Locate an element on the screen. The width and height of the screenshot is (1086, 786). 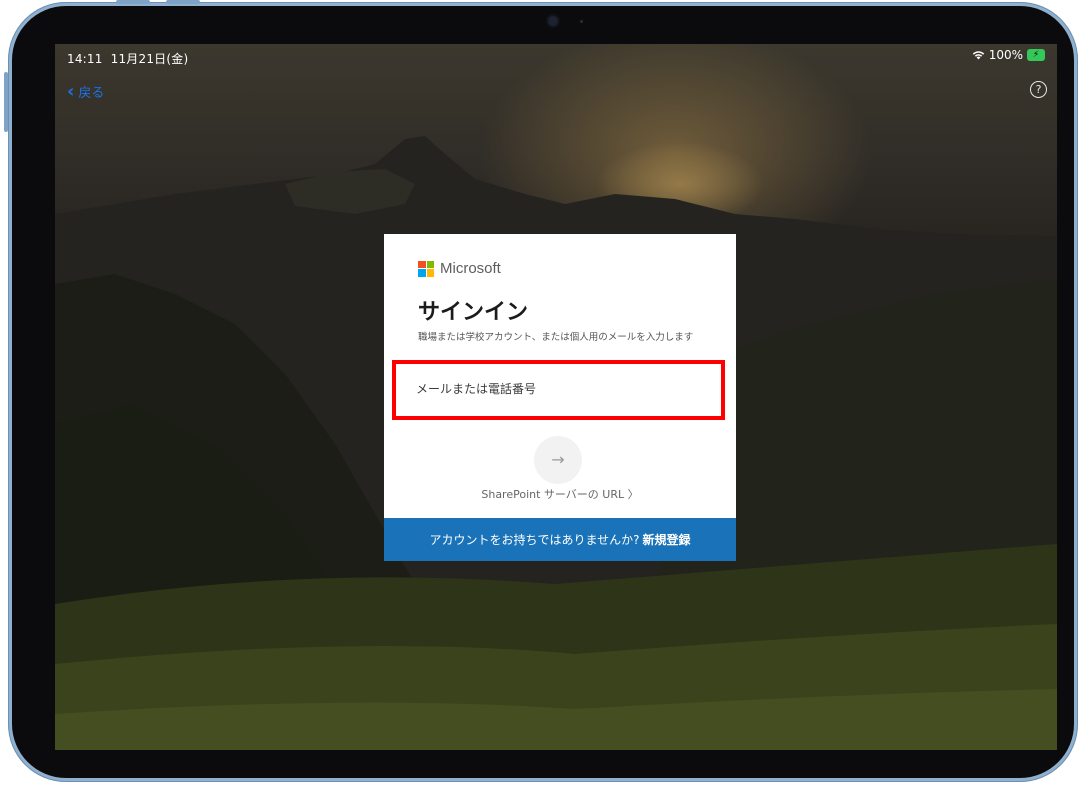
signup-link: 新規登録 is located at coordinates (667, 539).